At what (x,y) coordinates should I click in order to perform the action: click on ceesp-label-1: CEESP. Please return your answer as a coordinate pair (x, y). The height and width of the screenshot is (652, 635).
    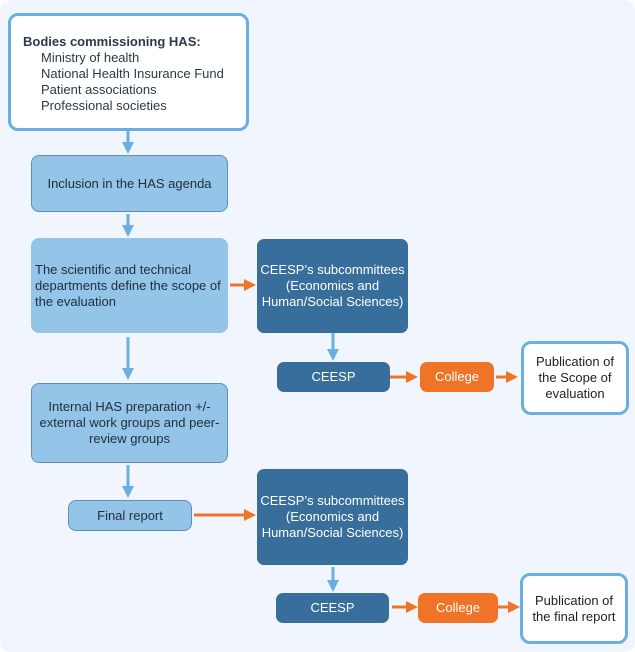
    Looking at the image, I should click on (333, 376).